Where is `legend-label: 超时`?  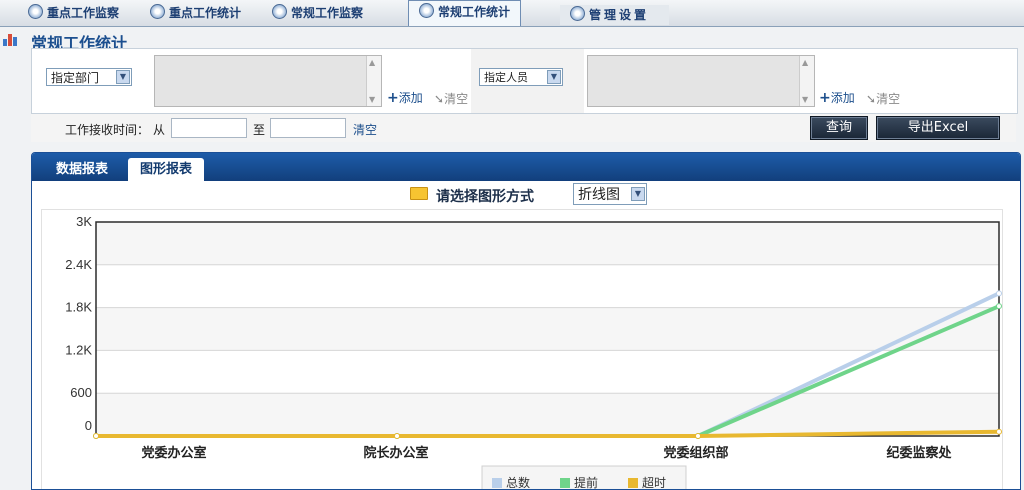
legend-label: 超时 is located at coordinates (654, 482).